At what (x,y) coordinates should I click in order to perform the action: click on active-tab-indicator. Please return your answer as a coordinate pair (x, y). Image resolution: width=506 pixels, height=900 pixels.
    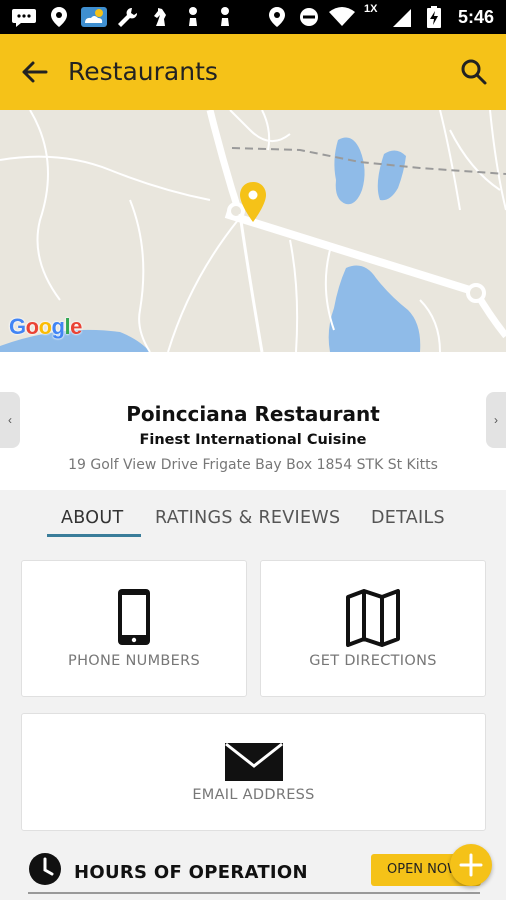
    Looking at the image, I should click on (94, 535).